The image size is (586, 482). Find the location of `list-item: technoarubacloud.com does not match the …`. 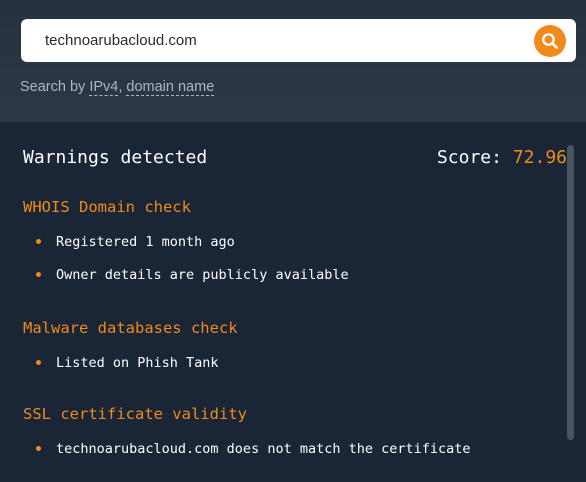

list-item: technoarubacloud.com does not match the … is located at coordinates (253, 449).